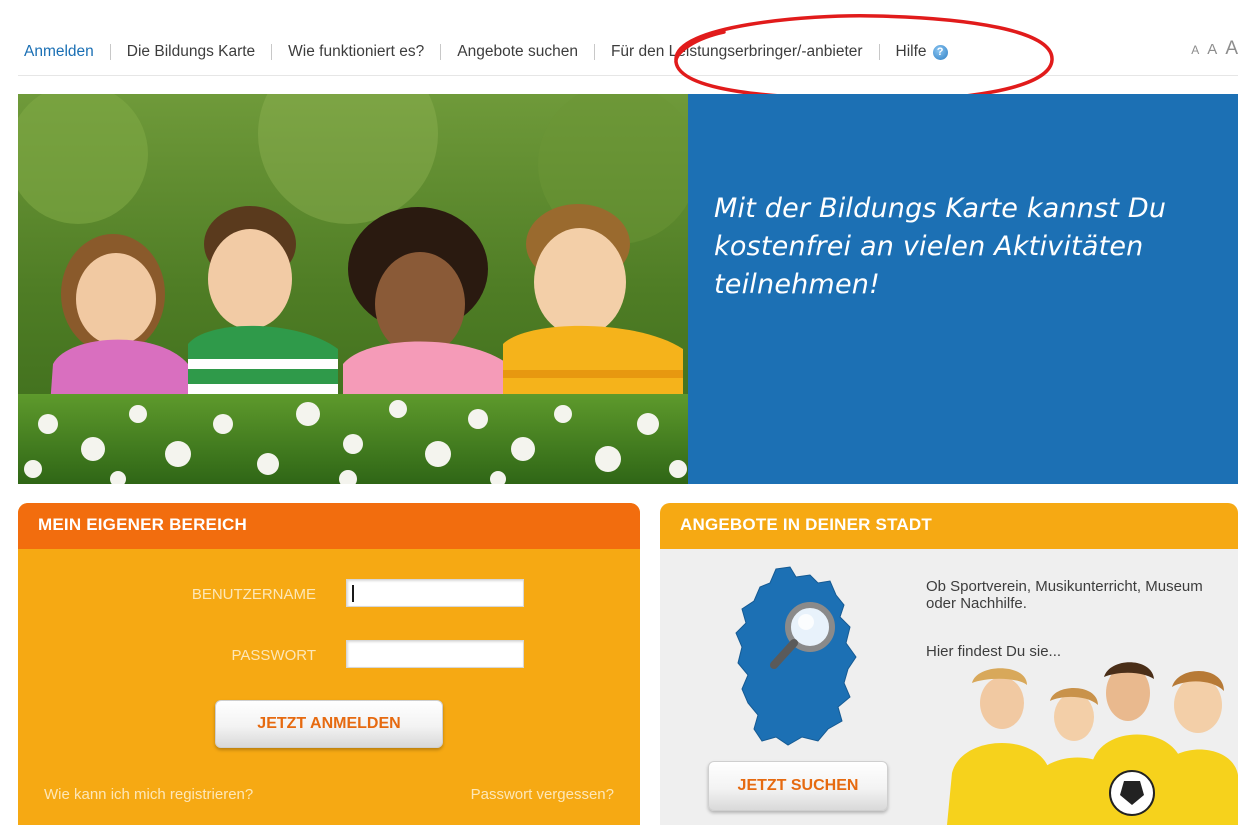  I want to click on password-row: PASSWORT, so click(329, 655).